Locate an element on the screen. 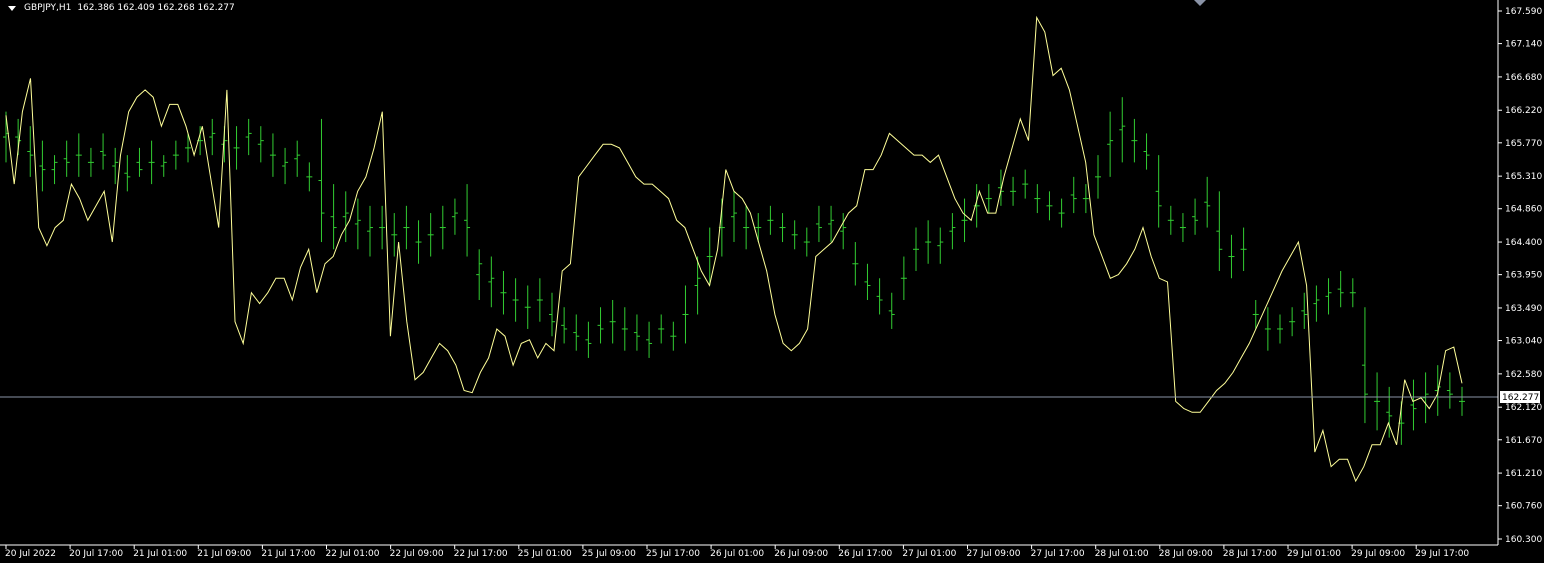 The width and height of the screenshot is (1544, 563). price-axis-label: 163.950 is located at coordinates (1523, 276).